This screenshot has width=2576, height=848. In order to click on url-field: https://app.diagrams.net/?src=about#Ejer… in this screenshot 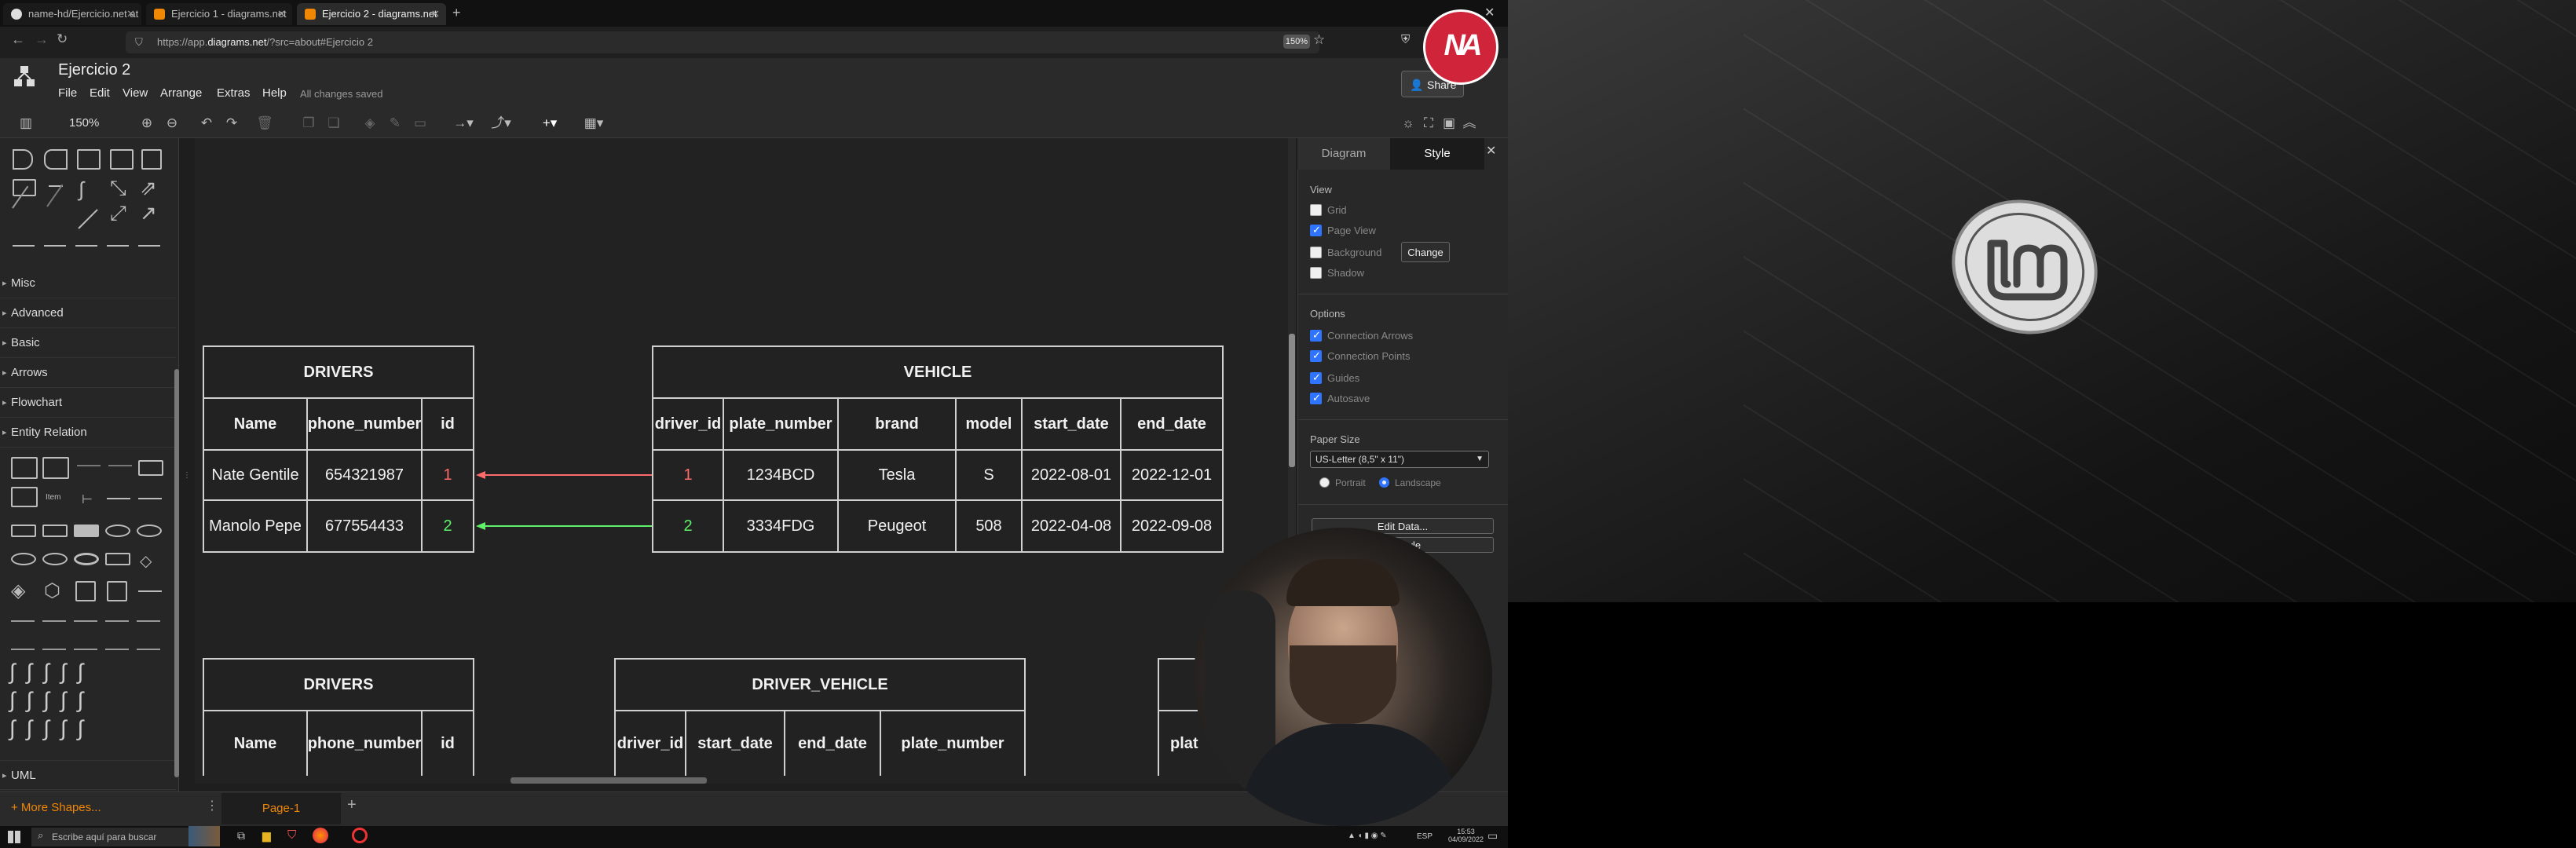, I will do `click(723, 42)`.